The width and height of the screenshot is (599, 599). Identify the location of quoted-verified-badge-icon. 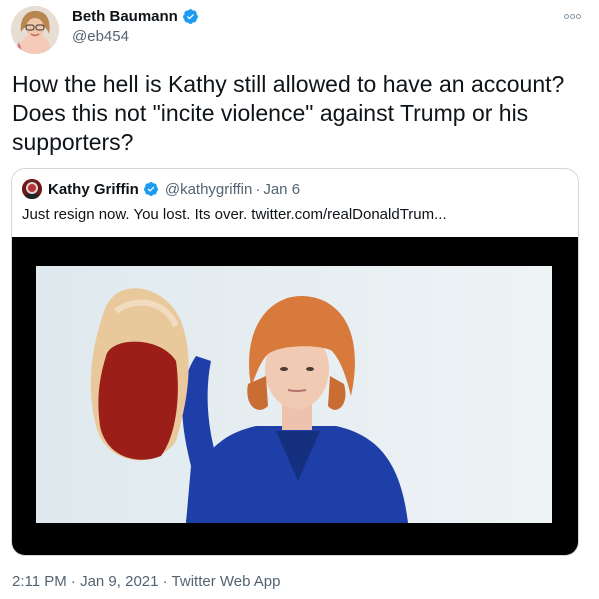
(150, 189).